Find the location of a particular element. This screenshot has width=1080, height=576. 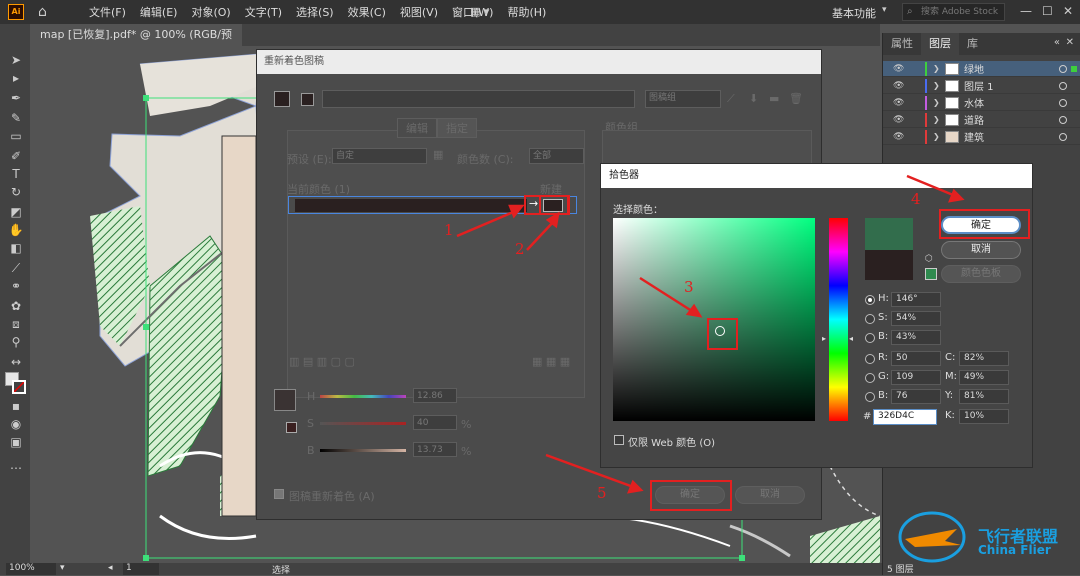

tab-libraries: 库 is located at coordinates (972, 44).